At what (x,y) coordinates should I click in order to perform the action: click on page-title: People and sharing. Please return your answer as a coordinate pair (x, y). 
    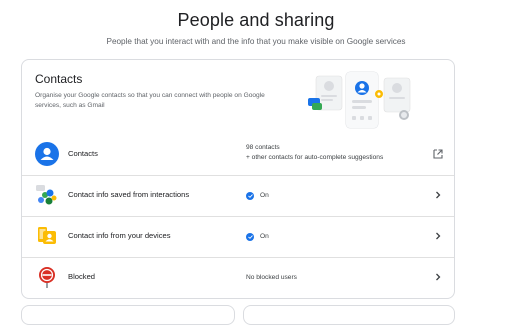
    Looking at the image, I should click on (256, 20).